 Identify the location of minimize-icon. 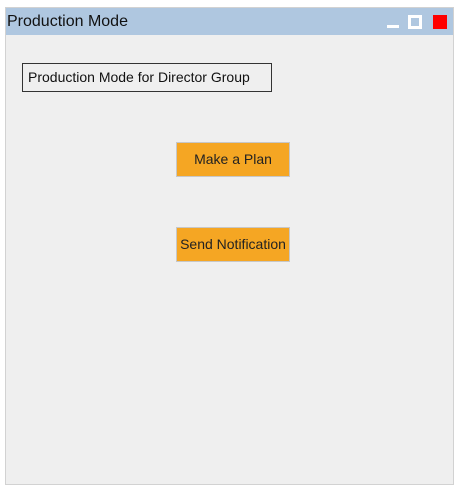
(393, 23).